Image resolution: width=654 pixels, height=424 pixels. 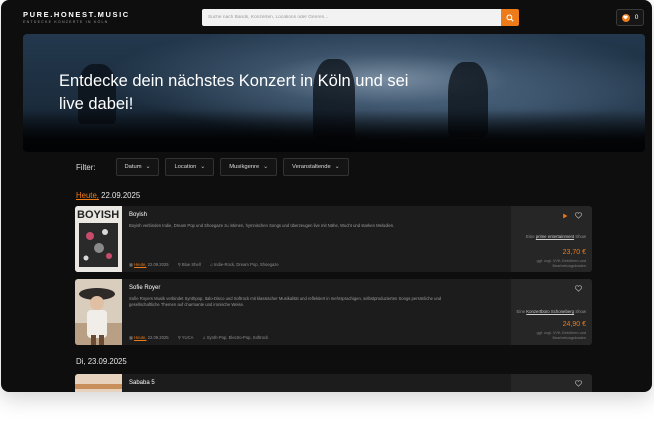 I want to click on event-organizer: Eine prime entertainment Show, so click(x=551, y=237).